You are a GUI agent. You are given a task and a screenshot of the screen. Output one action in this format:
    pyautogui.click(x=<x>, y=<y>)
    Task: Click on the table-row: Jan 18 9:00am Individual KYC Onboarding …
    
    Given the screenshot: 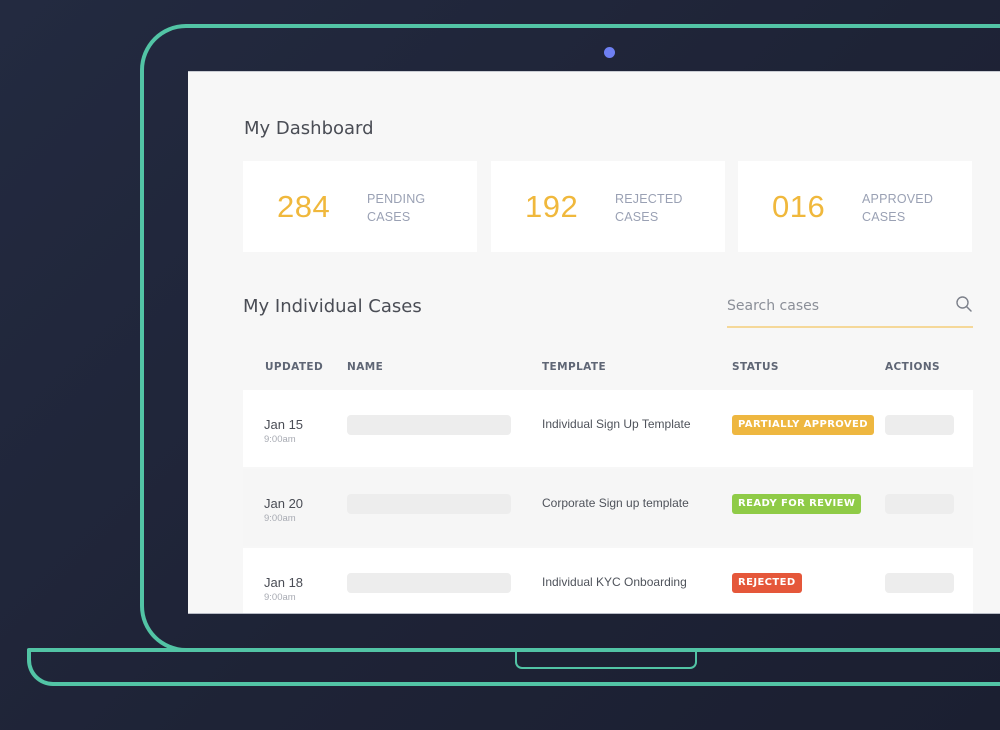 What is the action you would take?
    pyautogui.click(x=608, y=580)
    